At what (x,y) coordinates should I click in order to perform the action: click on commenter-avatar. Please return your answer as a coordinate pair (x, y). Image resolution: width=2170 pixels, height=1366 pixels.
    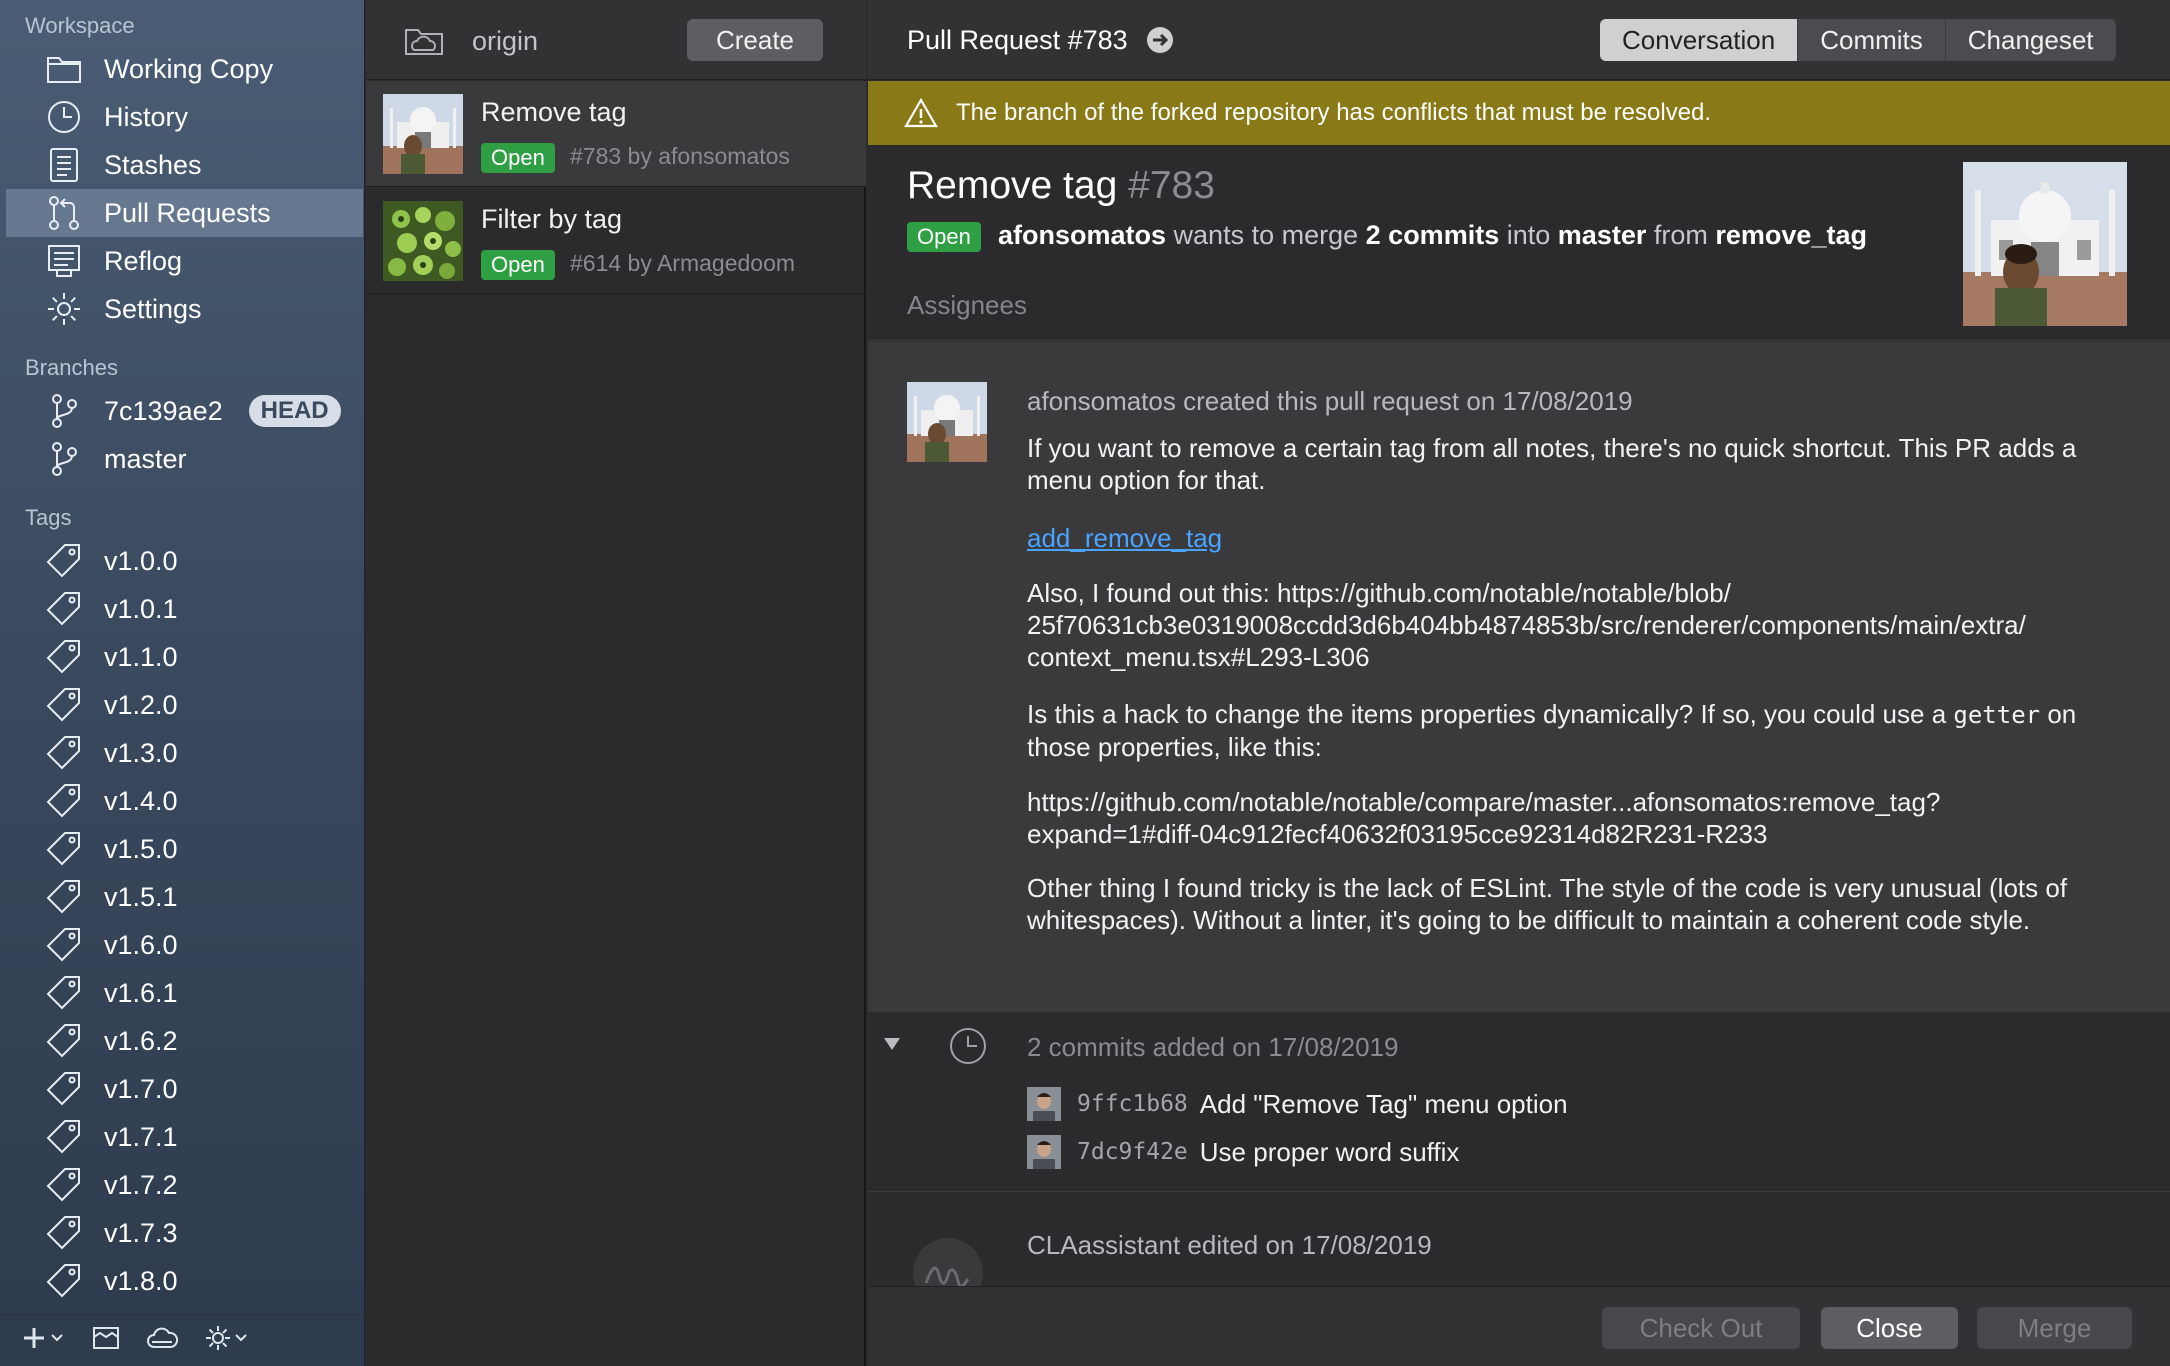
    Looking at the image, I should click on (947, 422).